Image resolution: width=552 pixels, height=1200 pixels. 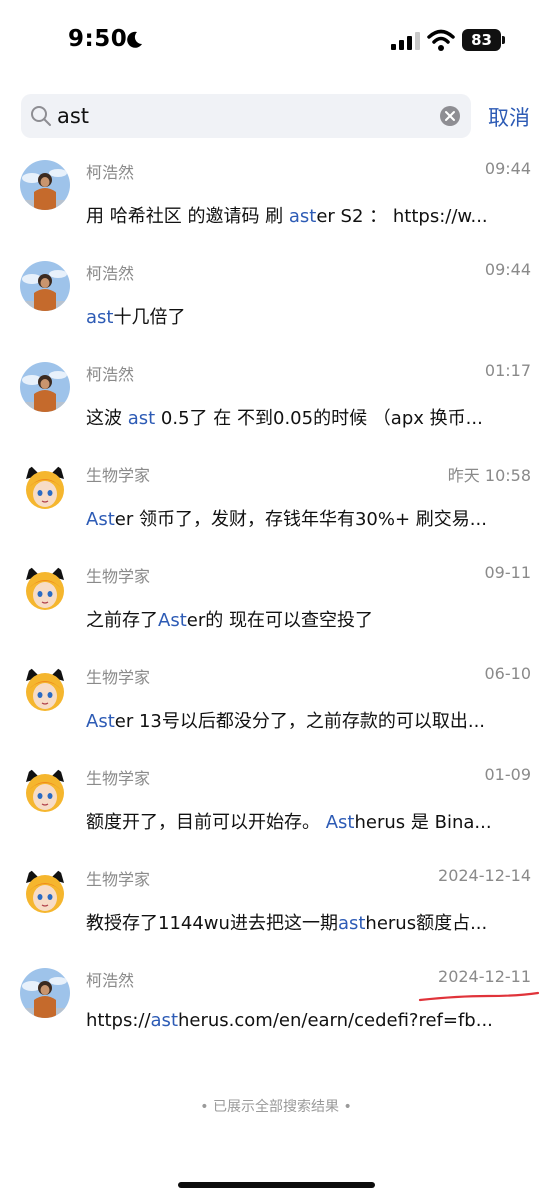 I want to click on message-time: 2024-12-11, so click(x=484, y=976).